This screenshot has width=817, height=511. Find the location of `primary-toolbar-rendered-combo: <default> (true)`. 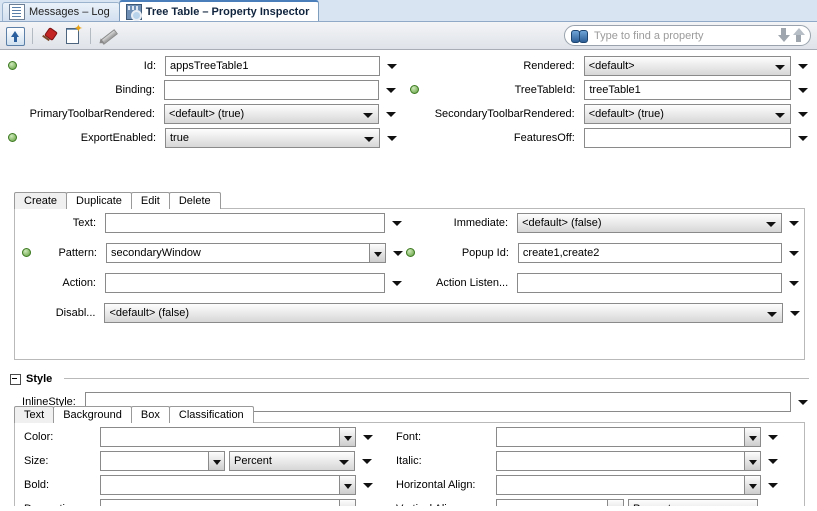

primary-toolbar-rendered-combo: <default> (true) is located at coordinates (271, 113).